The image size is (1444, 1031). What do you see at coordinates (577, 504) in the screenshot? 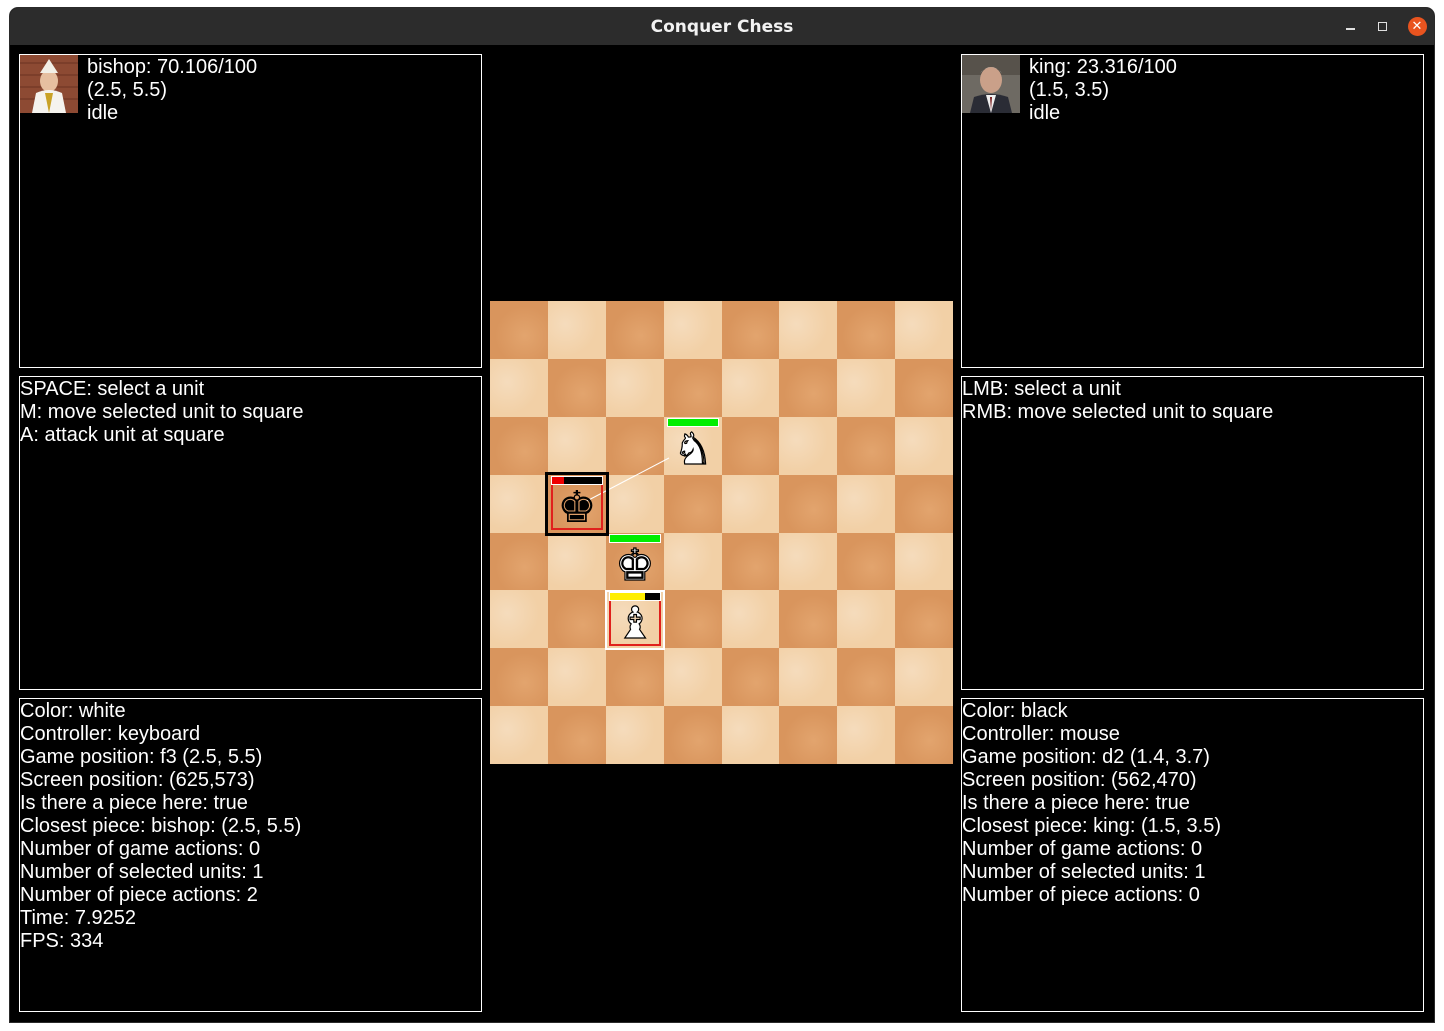
I see `black-king: ♚` at bounding box center [577, 504].